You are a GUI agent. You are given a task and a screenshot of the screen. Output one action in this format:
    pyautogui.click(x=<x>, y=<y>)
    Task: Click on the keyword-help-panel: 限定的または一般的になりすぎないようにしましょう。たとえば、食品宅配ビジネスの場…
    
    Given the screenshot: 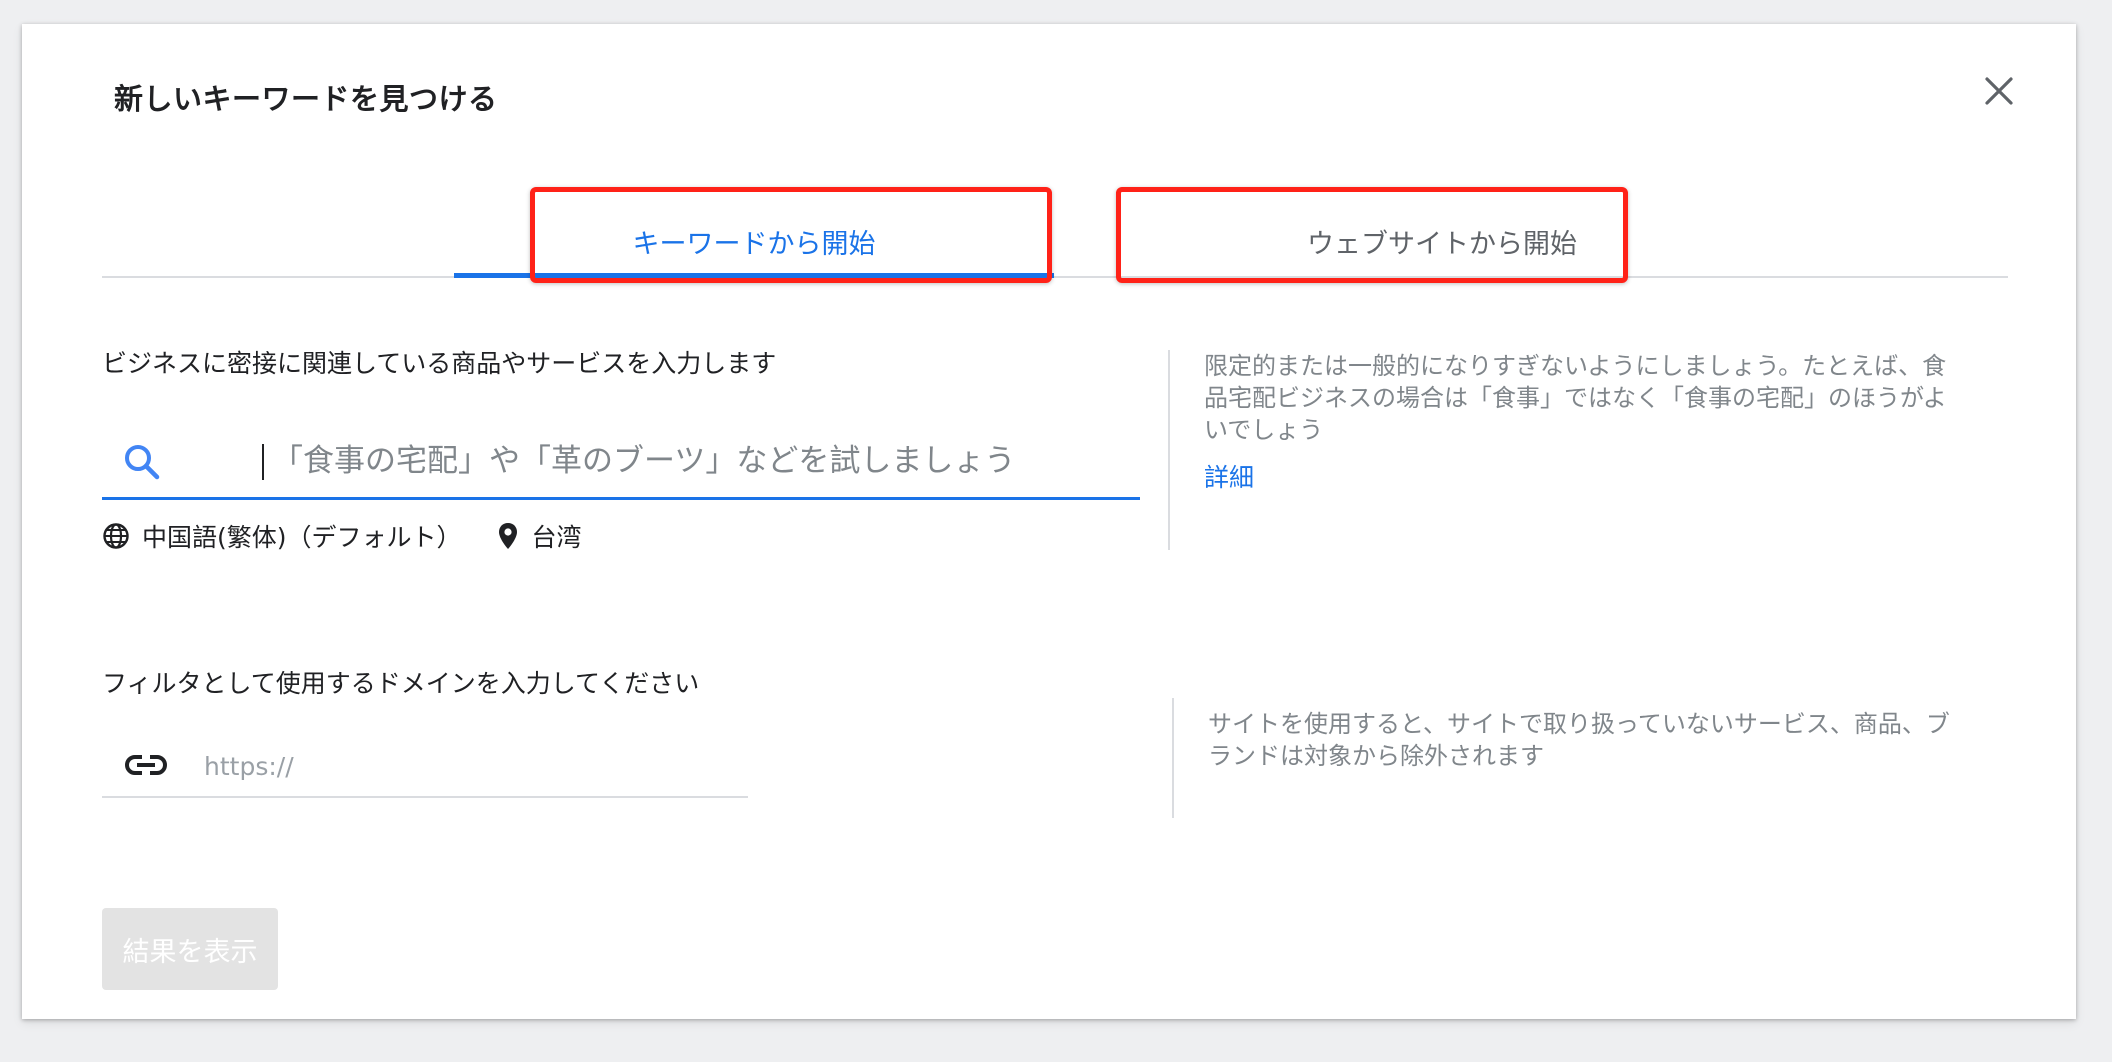 What is the action you would take?
    pyautogui.click(x=1568, y=450)
    